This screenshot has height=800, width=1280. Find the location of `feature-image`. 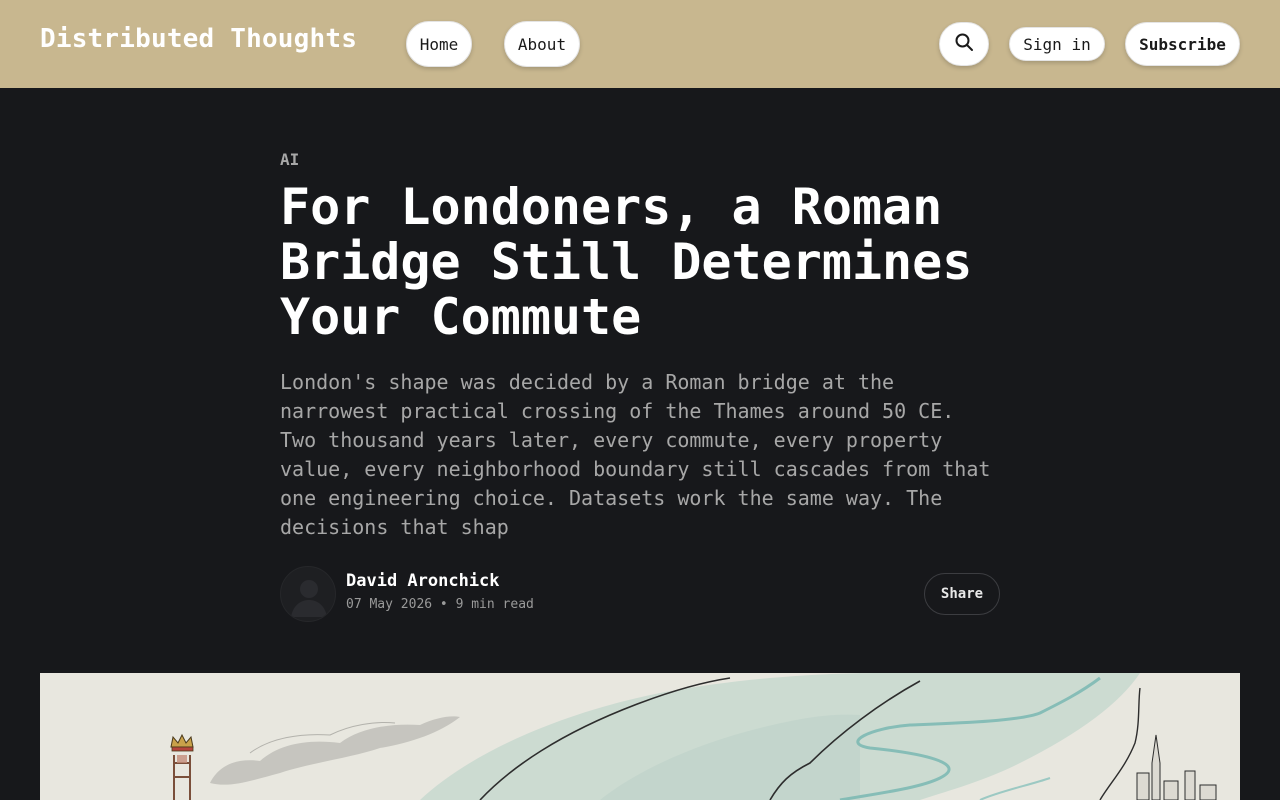

feature-image is located at coordinates (640, 736).